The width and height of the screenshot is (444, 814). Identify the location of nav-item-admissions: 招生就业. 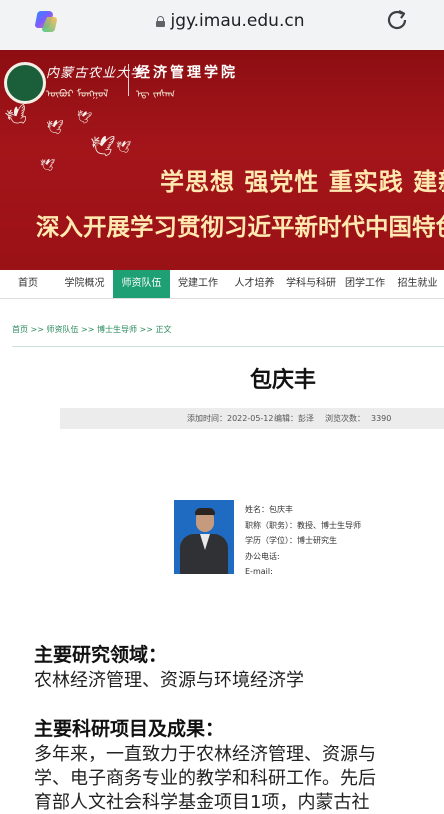
(417, 284).